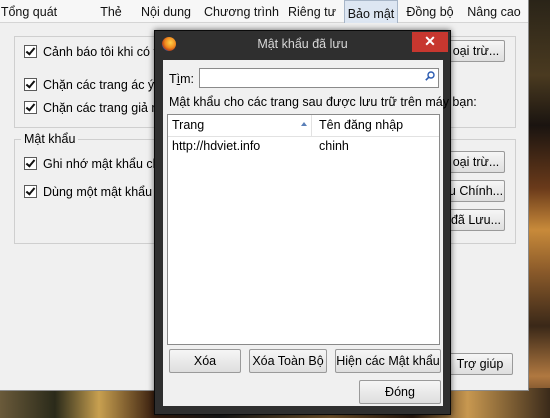 The image size is (550, 418). What do you see at coordinates (50, 139) in the screenshot?
I see `passwords-group-title: Mật khẩu` at bounding box center [50, 139].